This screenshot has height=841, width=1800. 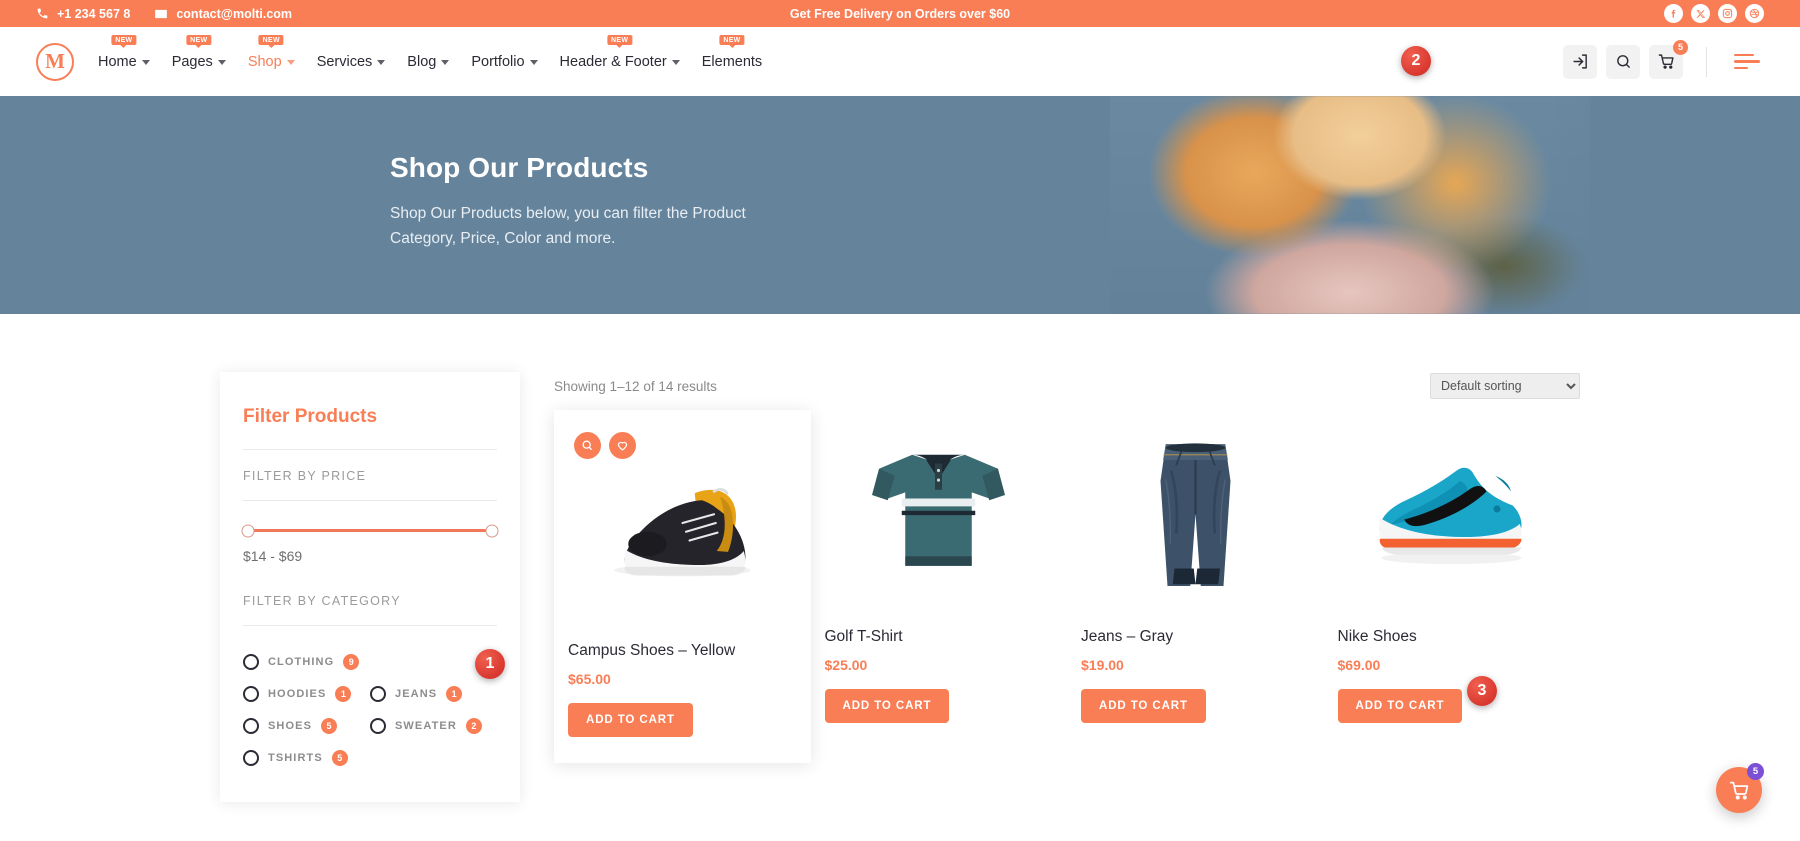 What do you see at coordinates (370, 610) in the screenshot?
I see `filter-by-category-heading: FILTER BY CATEGORY` at bounding box center [370, 610].